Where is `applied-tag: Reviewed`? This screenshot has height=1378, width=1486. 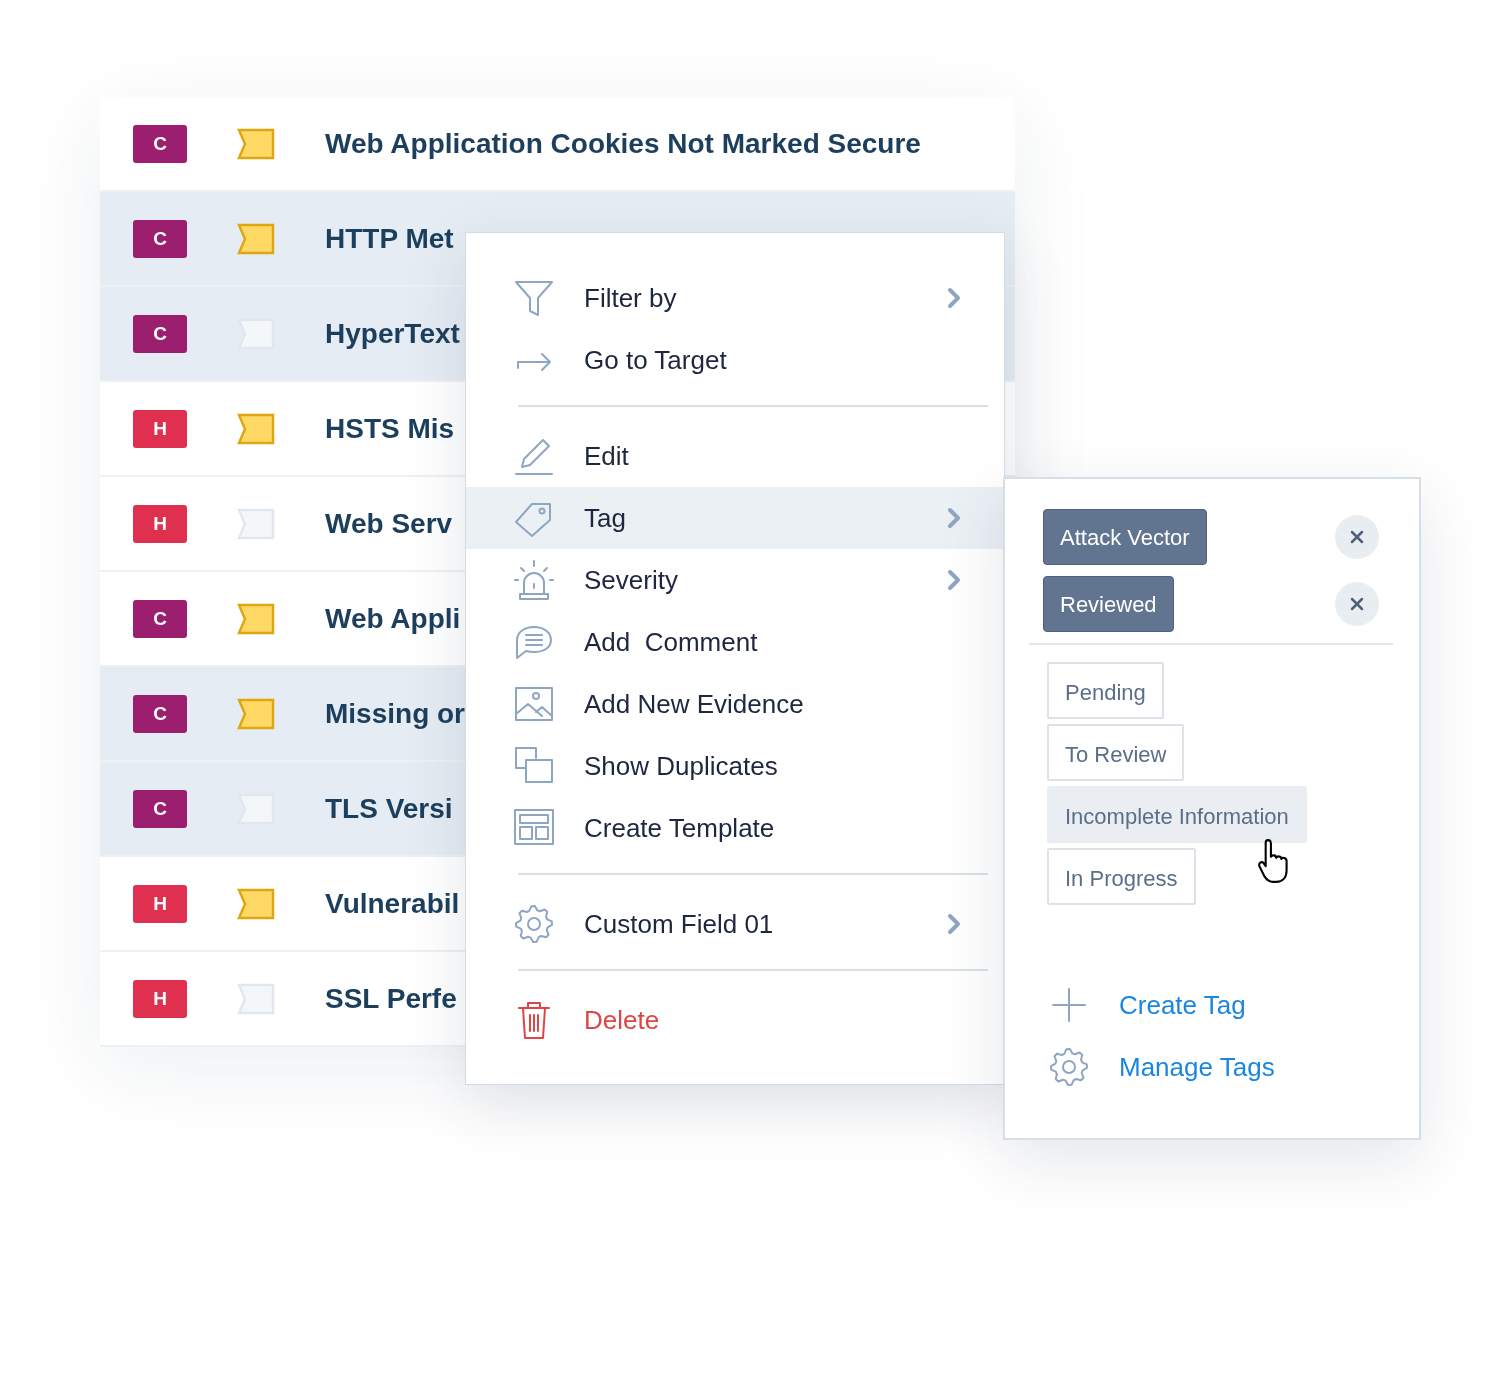
applied-tag: Reviewed is located at coordinates (1108, 604).